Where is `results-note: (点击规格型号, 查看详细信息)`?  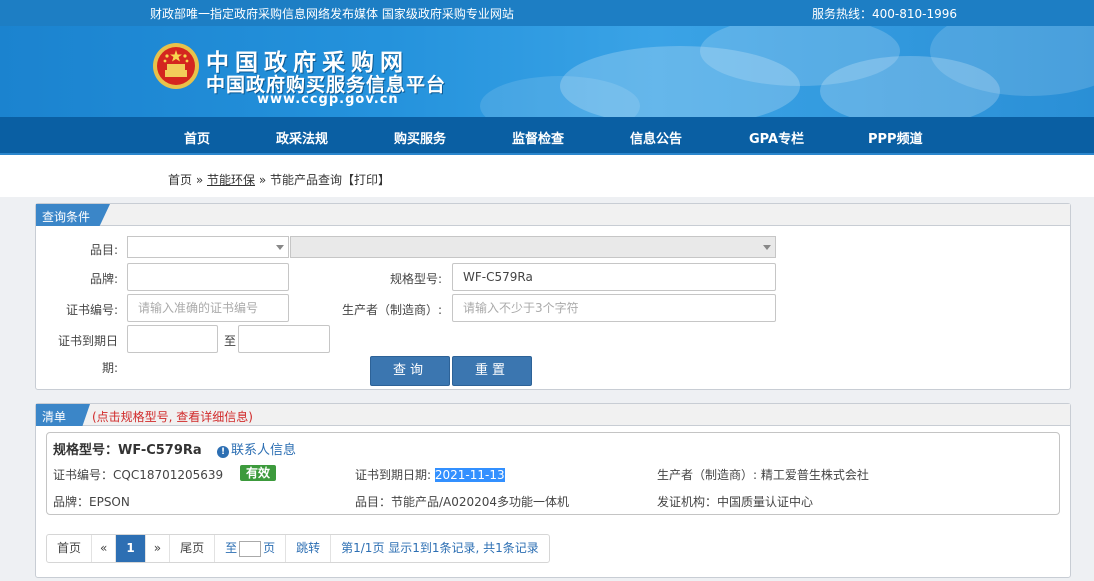
results-note: (点击规格型号, 查看详细信息) is located at coordinates (172, 417).